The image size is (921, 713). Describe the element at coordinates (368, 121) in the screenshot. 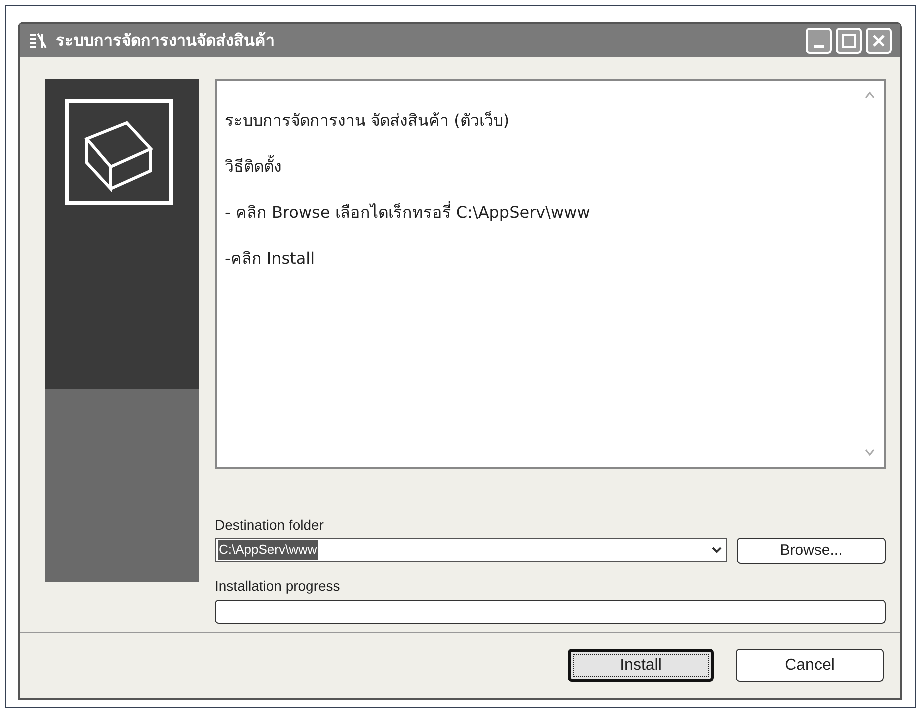

I see `readme-line: ระบบการจัดการงาน จัดส่งสินค้า (ตัวเว็บ)` at that location.